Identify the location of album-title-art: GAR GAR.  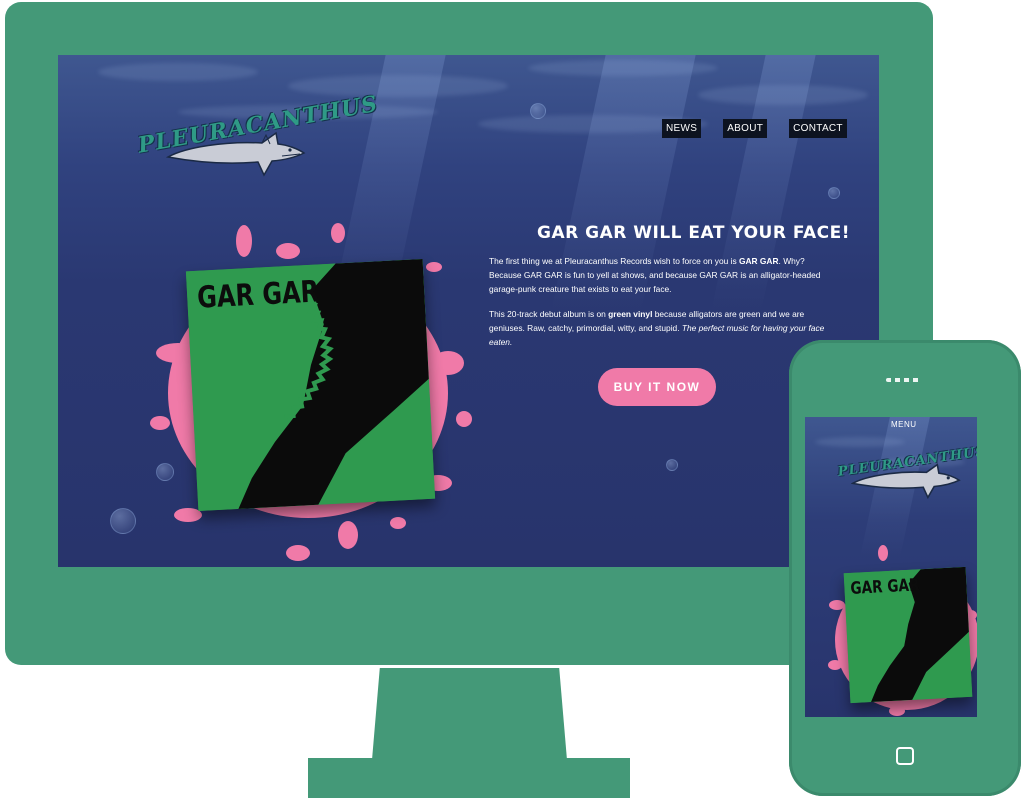
(258, 295).